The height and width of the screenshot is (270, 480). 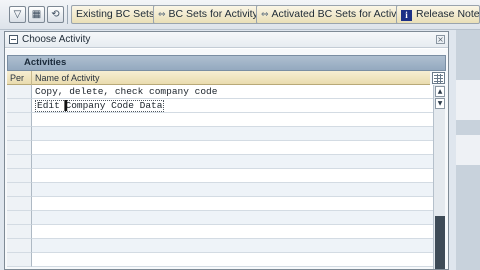 What do you see at coordinates (439, 177) in the screenshot?
I see `vertical-scrollbar: ▲ ▼` at bounding box center [439, 177].